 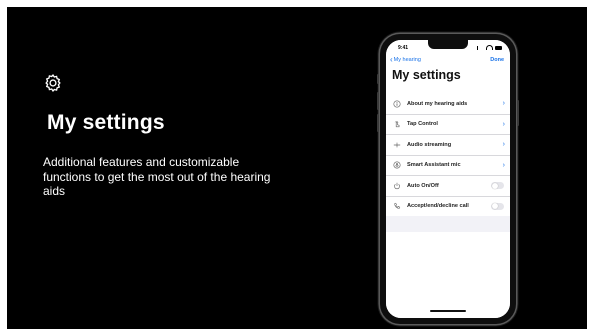 I want to click on list-item-label: Smart Assistant mic, so click(x=434, y=165).